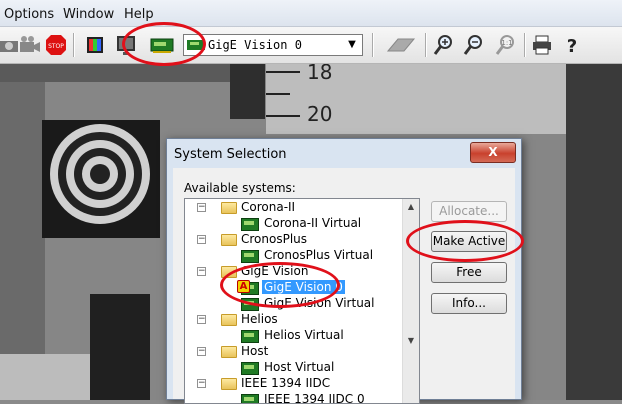 The image size is (622, 404). I want to click on tree-item-gige-vision-0: A GigE Vision 0, so click(295, 288).